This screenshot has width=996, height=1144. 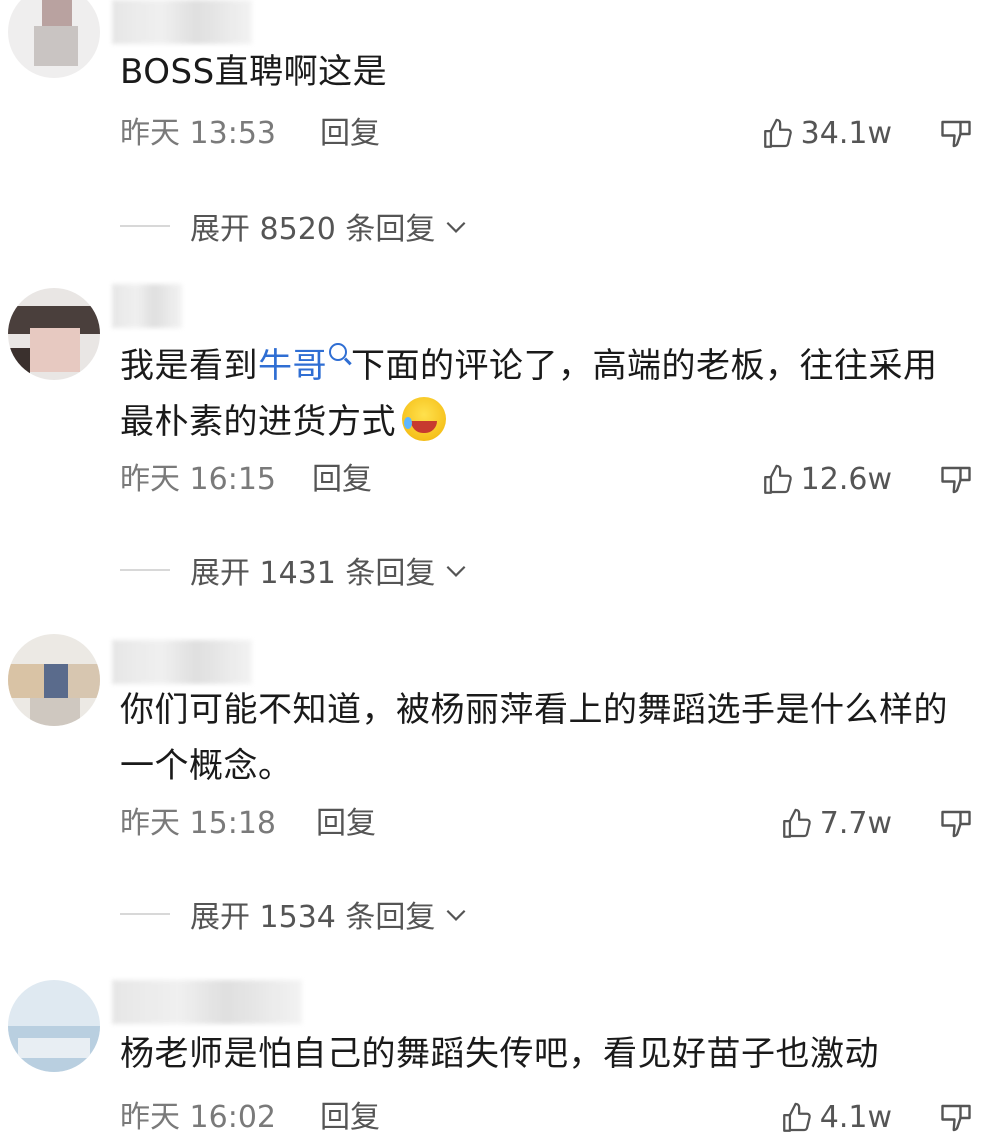 I want to click on like-count: 12.6w, so click(x=846, y=479).